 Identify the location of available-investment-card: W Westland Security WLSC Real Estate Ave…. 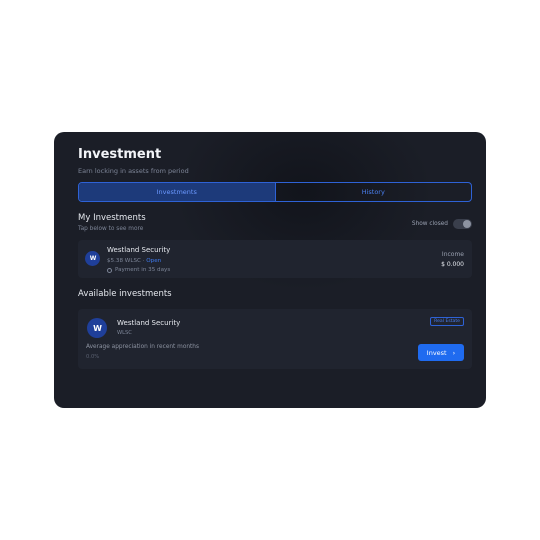
(275, 339).